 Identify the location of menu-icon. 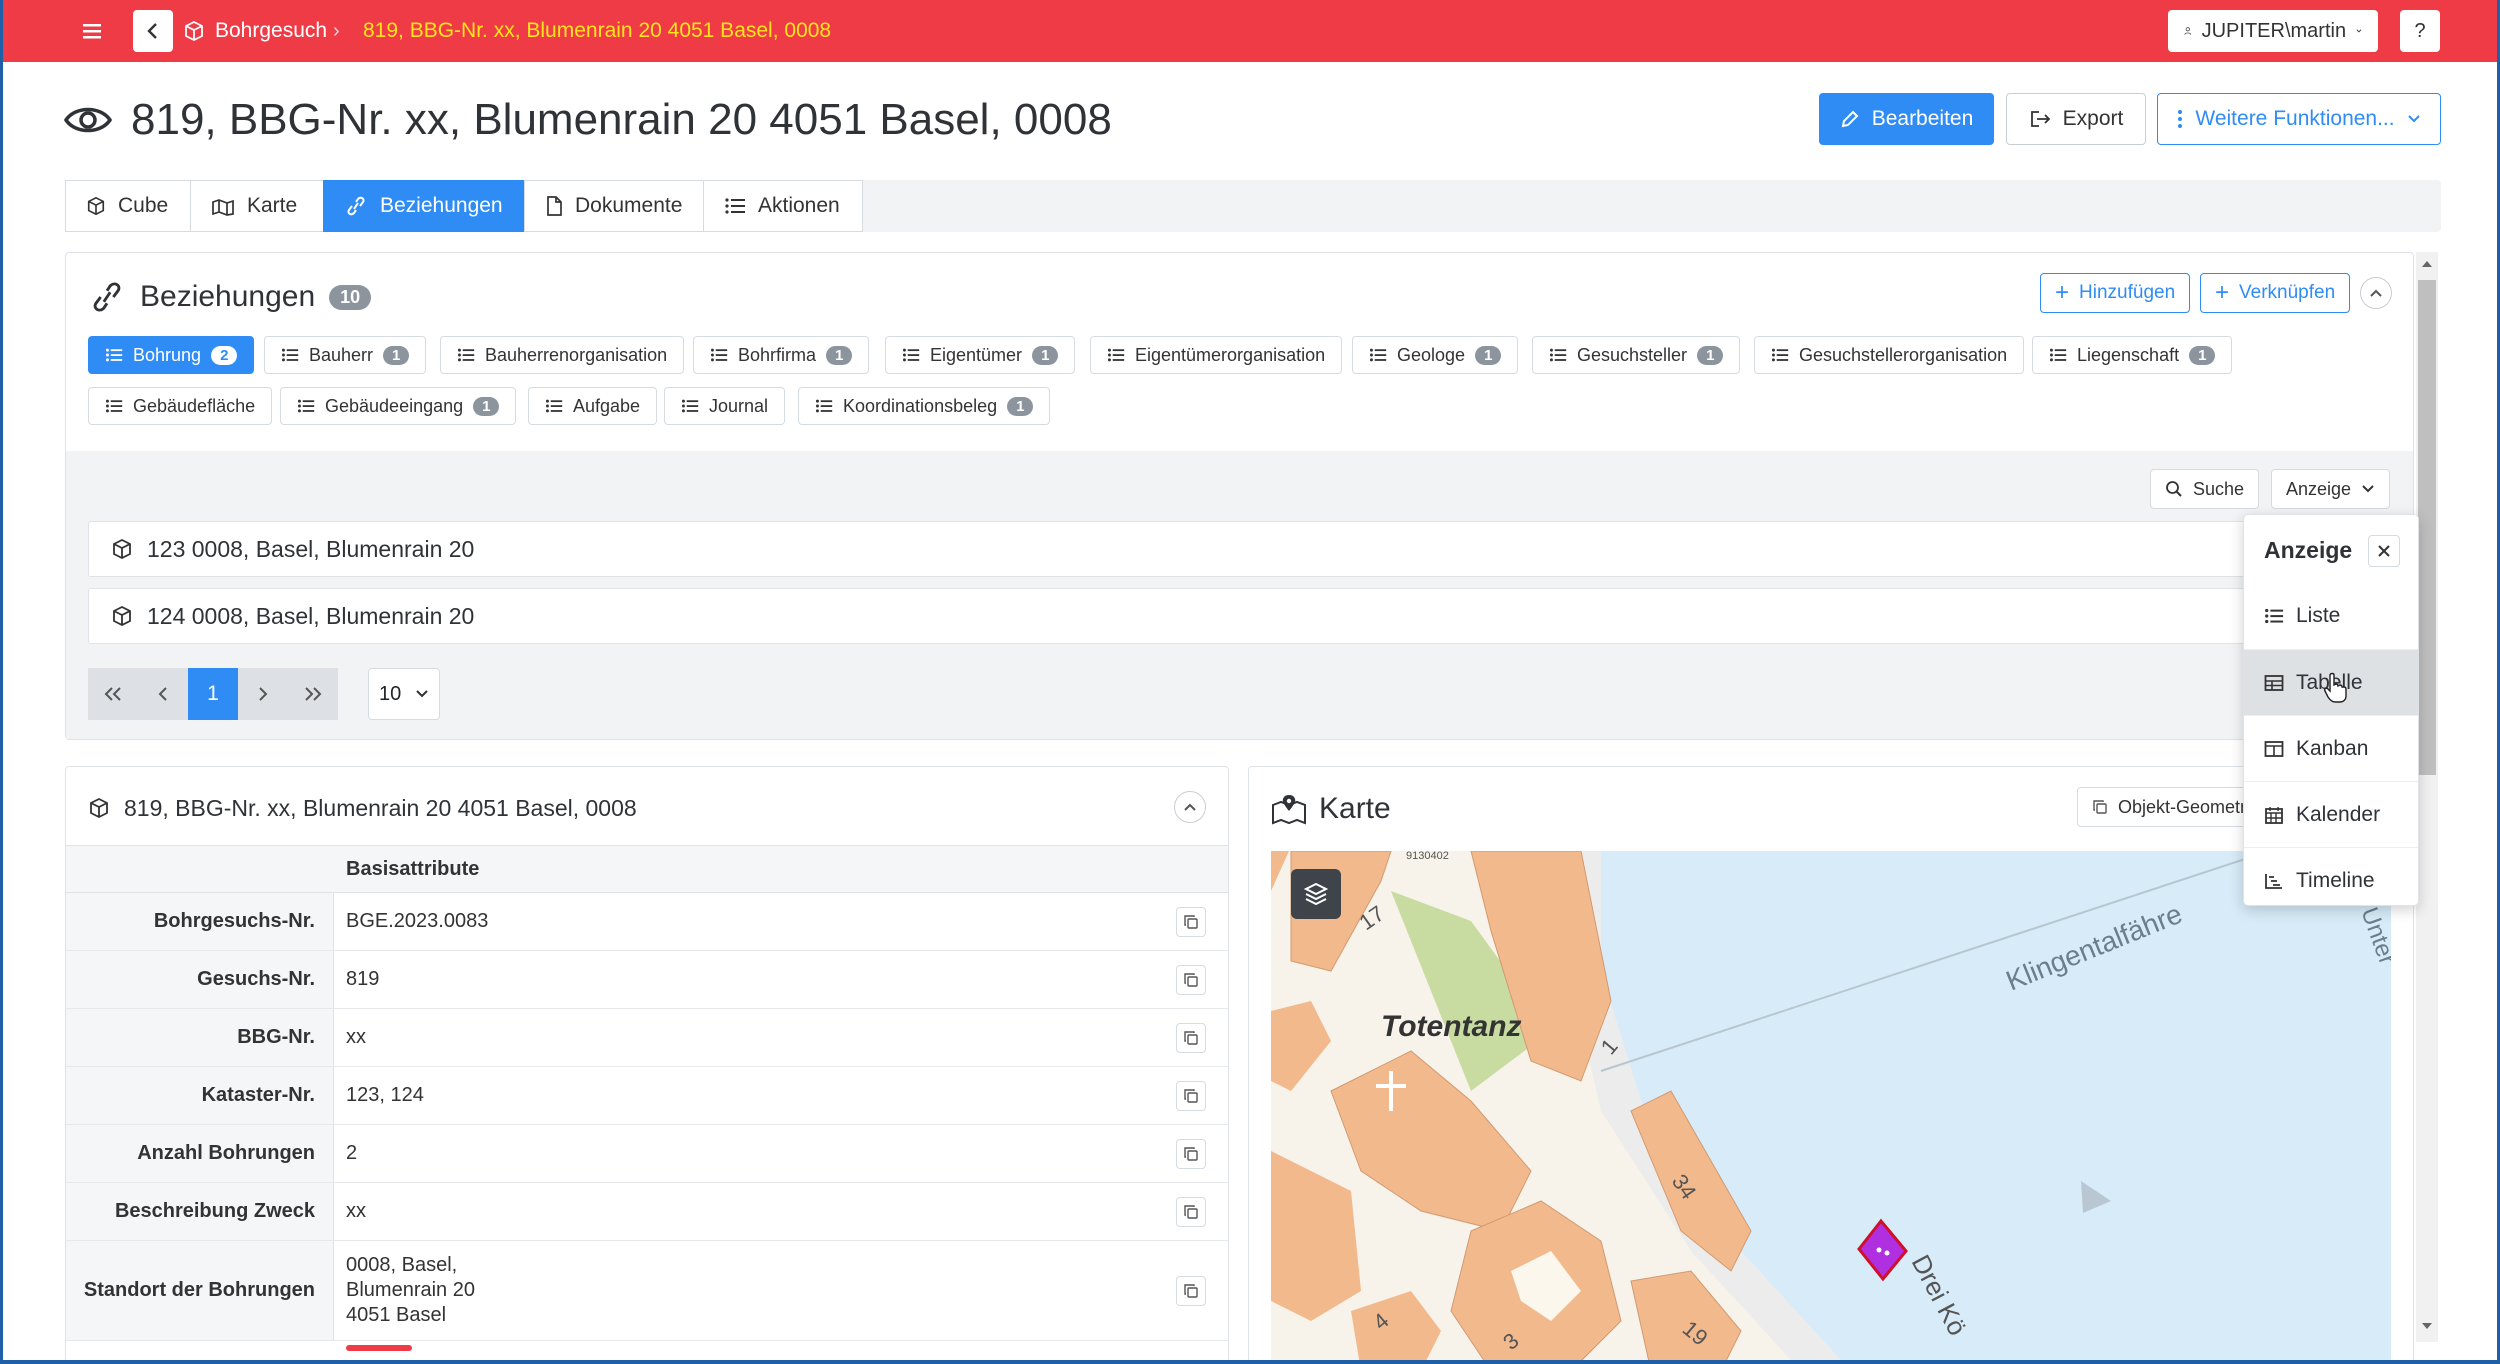
(92, 31).